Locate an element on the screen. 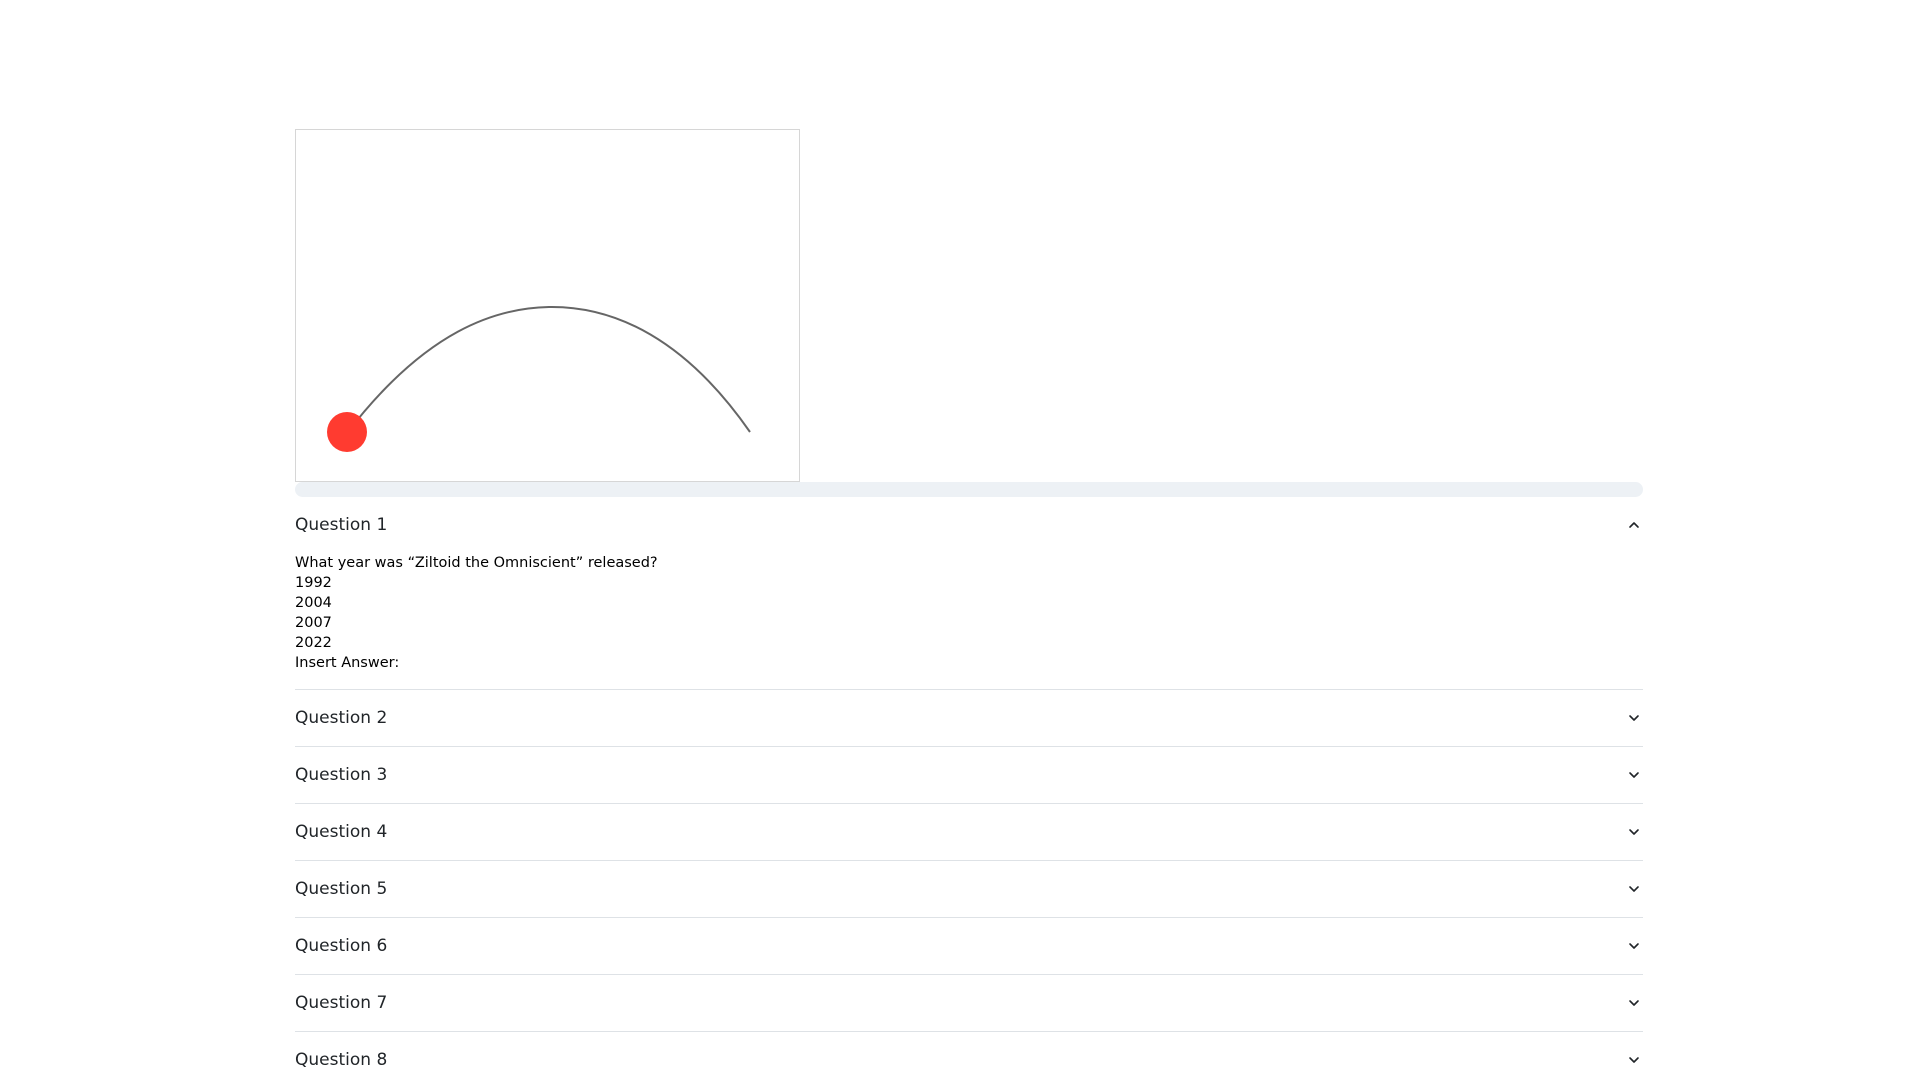 The width and height of the screenshot is (1920, 1080). question-title: Question 6 is located at coordinates (341, 946).